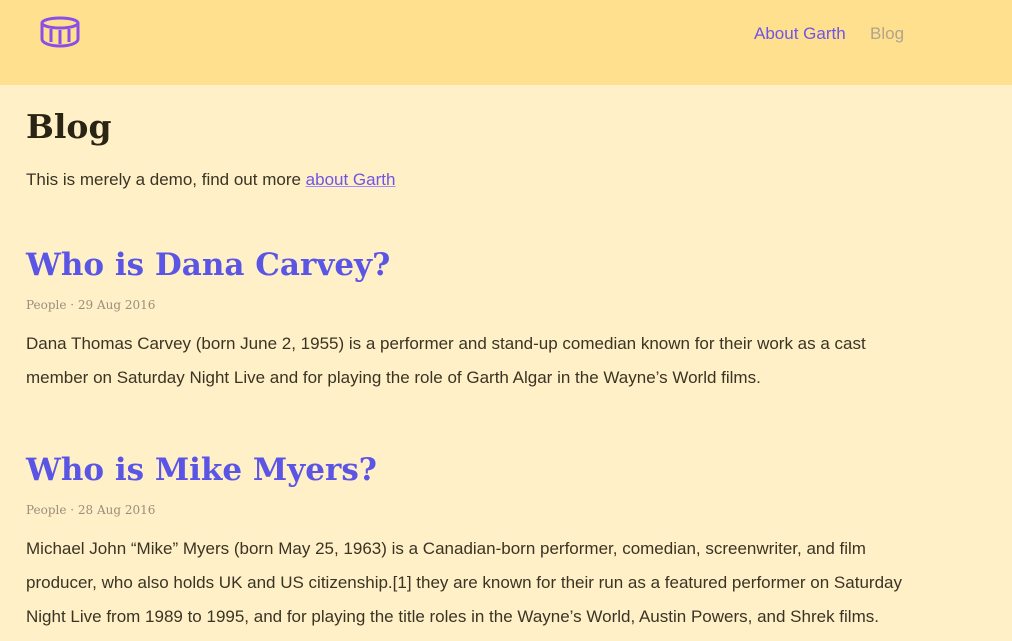 This screenshot has width=1012, height=641. Describe the element at coordinates (887, 34) in the screenshot. I see `nav-blog-link: Blog` at that location.